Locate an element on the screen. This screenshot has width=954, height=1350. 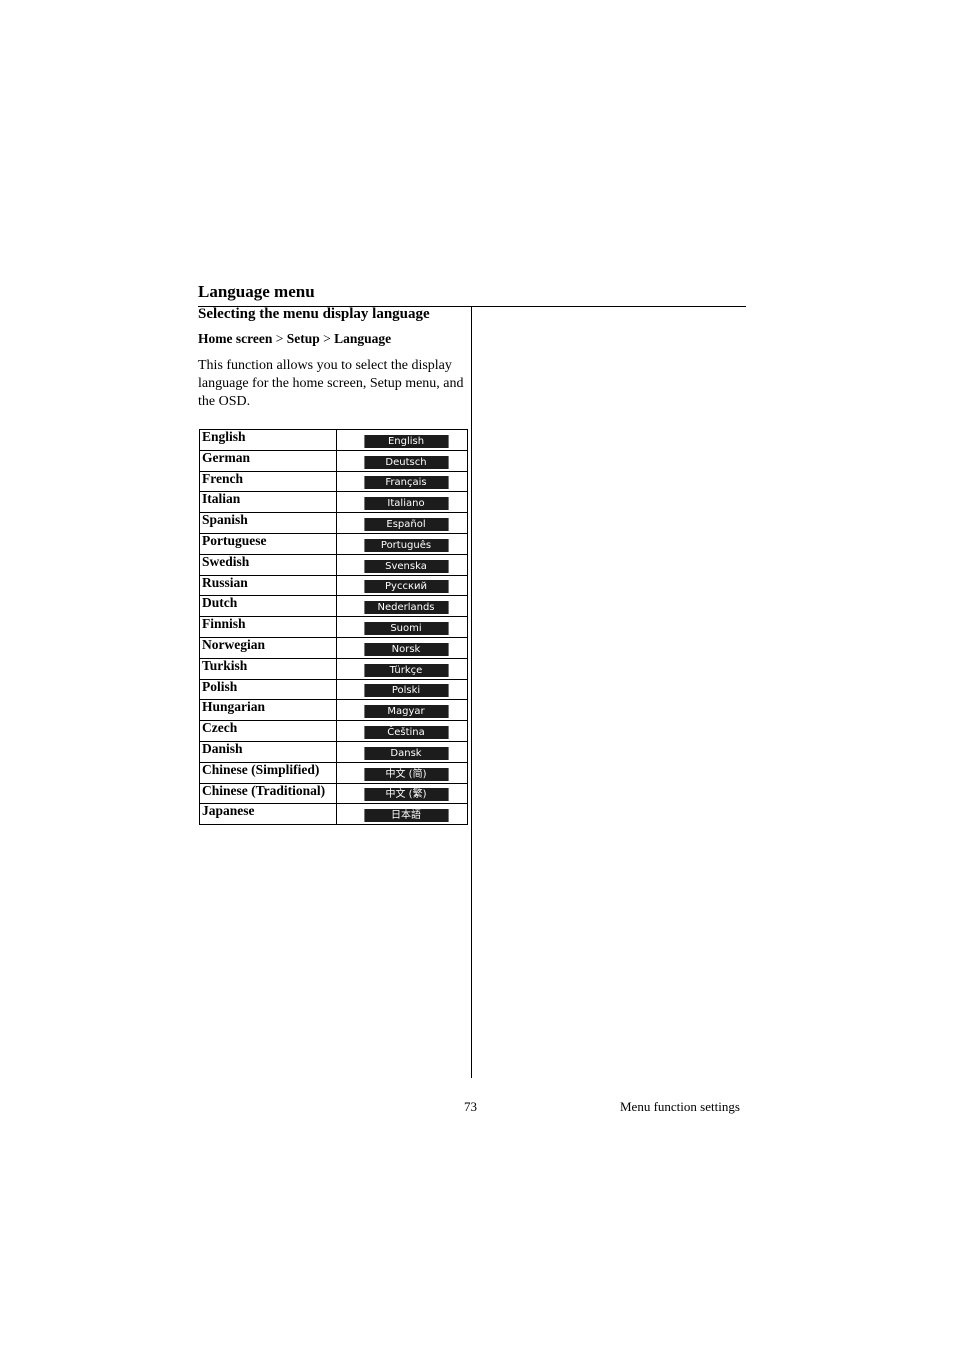
osd-preview-cell: Español is located at coordinates (402, 523).